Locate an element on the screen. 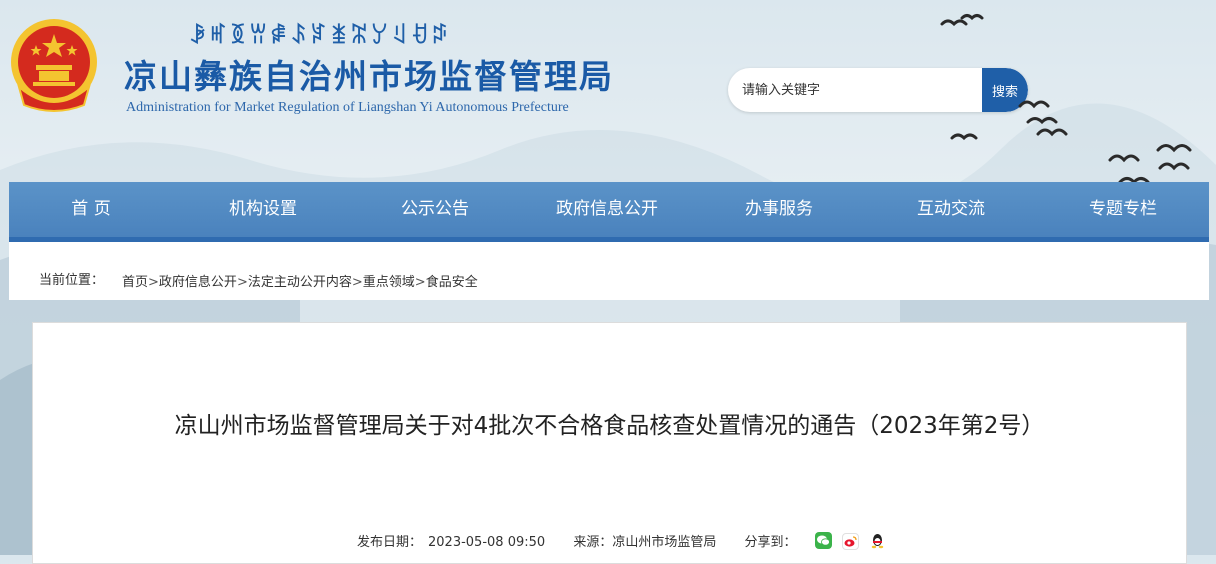 This screenshot has height=564, width=1216. breadcrumb-items: 首页>政府信息公开>法定主动公开内容>重点领域>食品安全 is located at coordinates (300, 280).